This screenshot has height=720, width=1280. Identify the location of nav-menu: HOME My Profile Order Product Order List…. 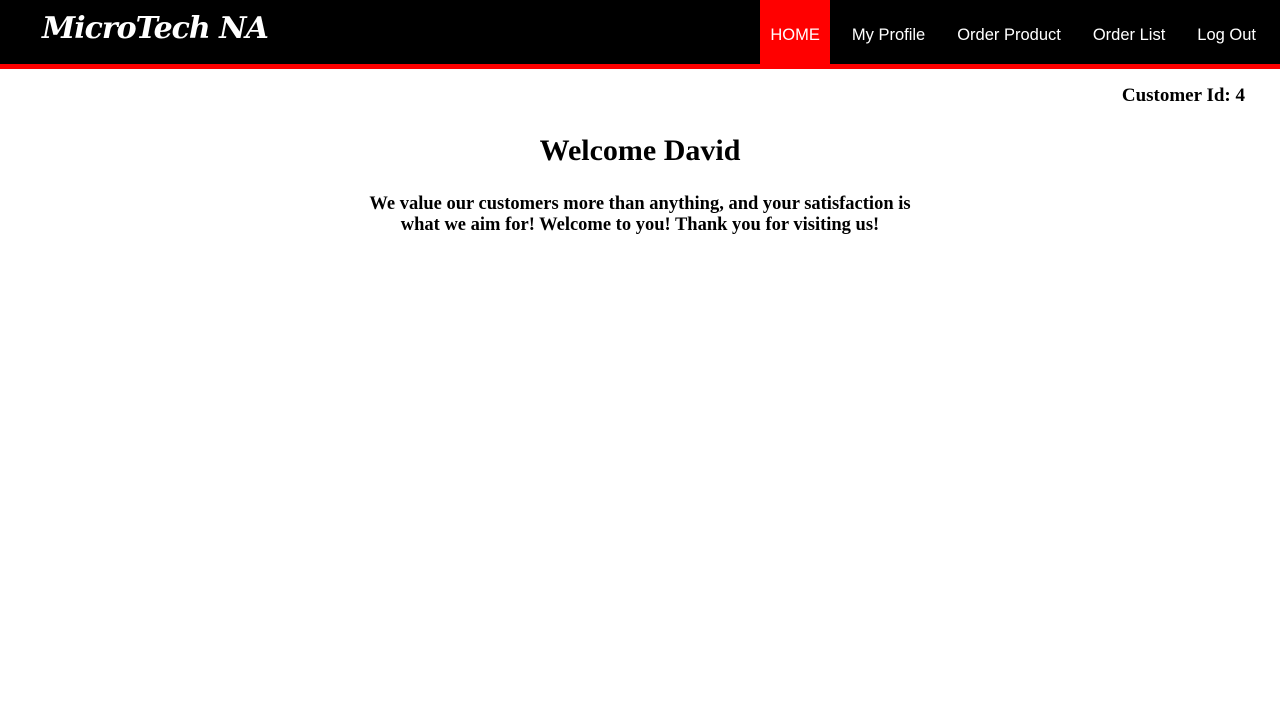
(1013, 32).